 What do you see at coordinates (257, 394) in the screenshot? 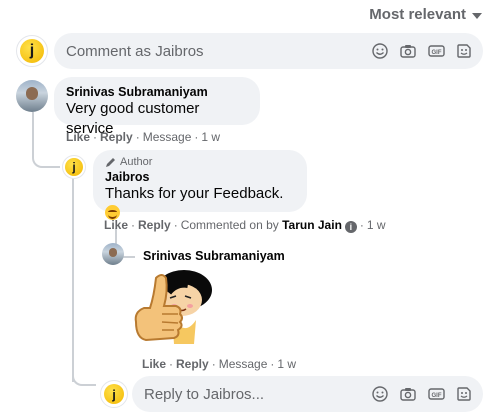
I see `reply-input` at bounding box center [257, 394].